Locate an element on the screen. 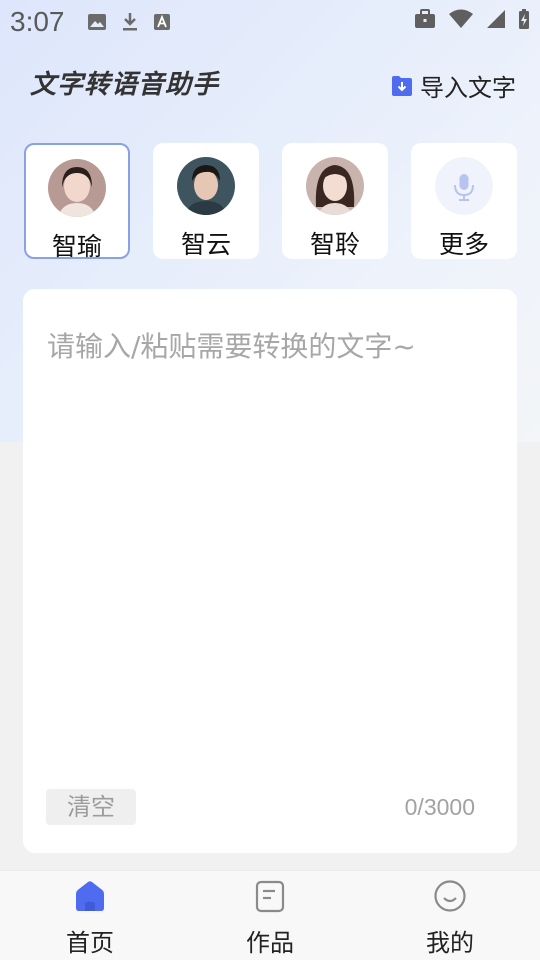 This screenshot has height=960, width=540. text-a-icon is located at coordinates (161, 22).